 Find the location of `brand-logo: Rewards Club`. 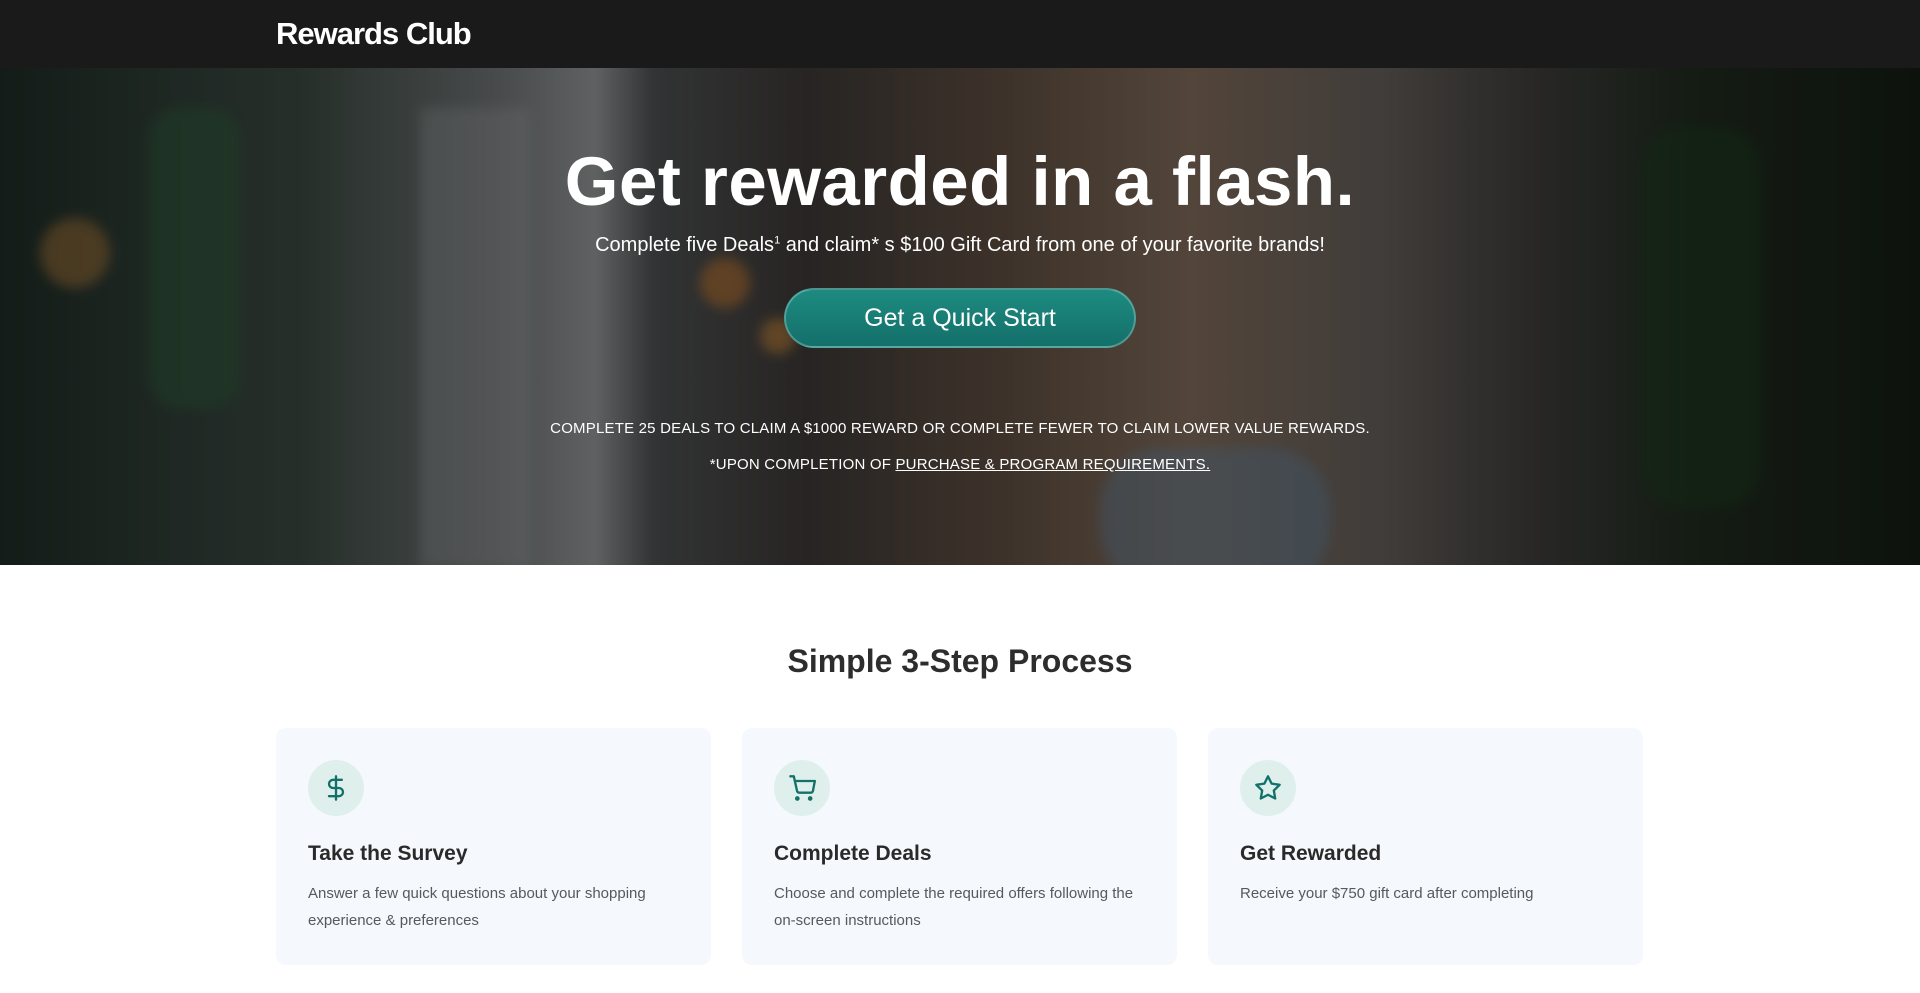

brand-logo: Rewards Club is located at coordinates (374, 34).